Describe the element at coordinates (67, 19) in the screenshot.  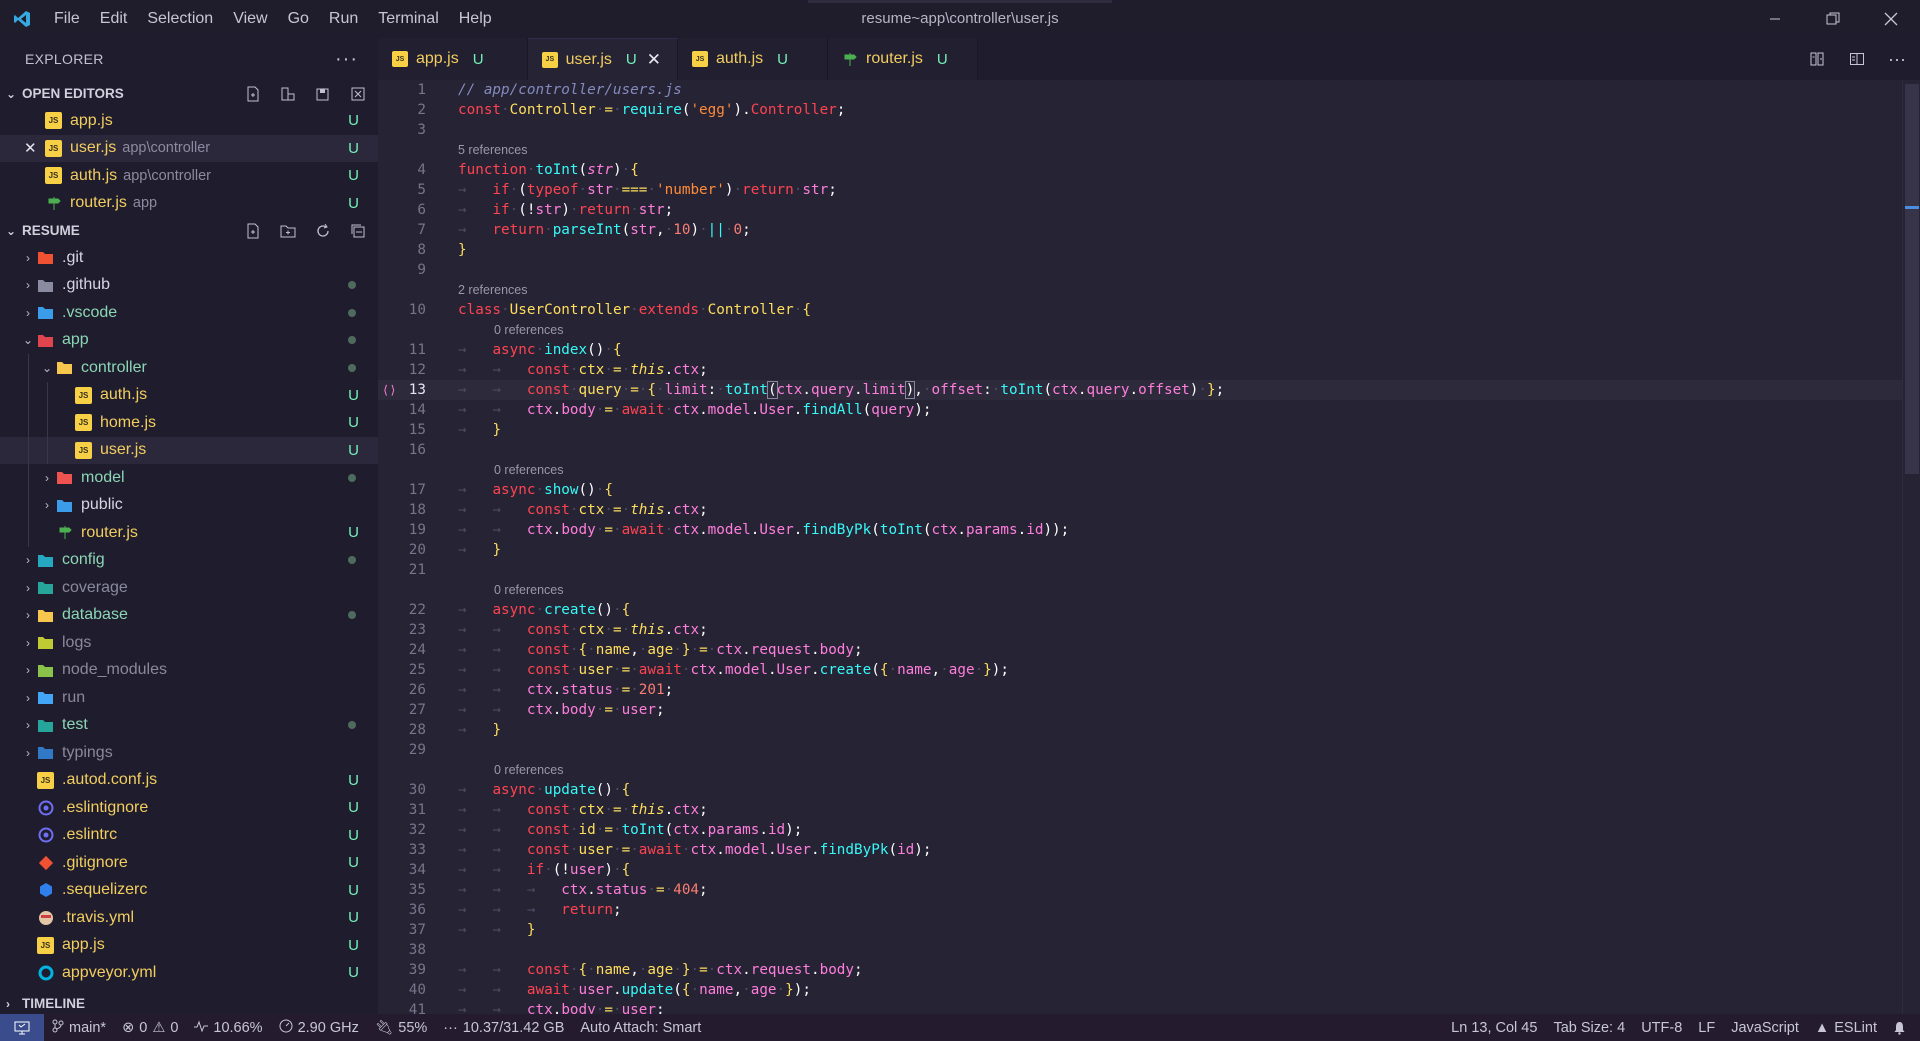
I see `menu-file: File` at that location.